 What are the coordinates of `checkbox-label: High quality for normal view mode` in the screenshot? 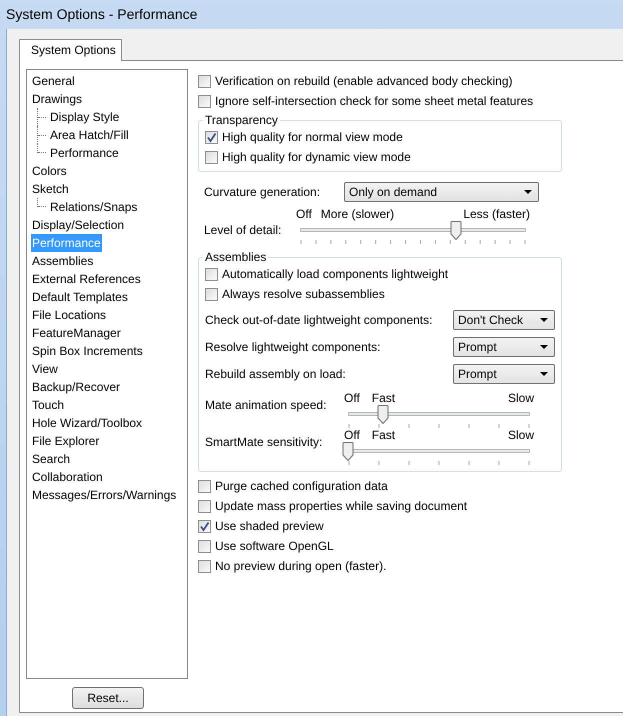 It's located at (312, 137).